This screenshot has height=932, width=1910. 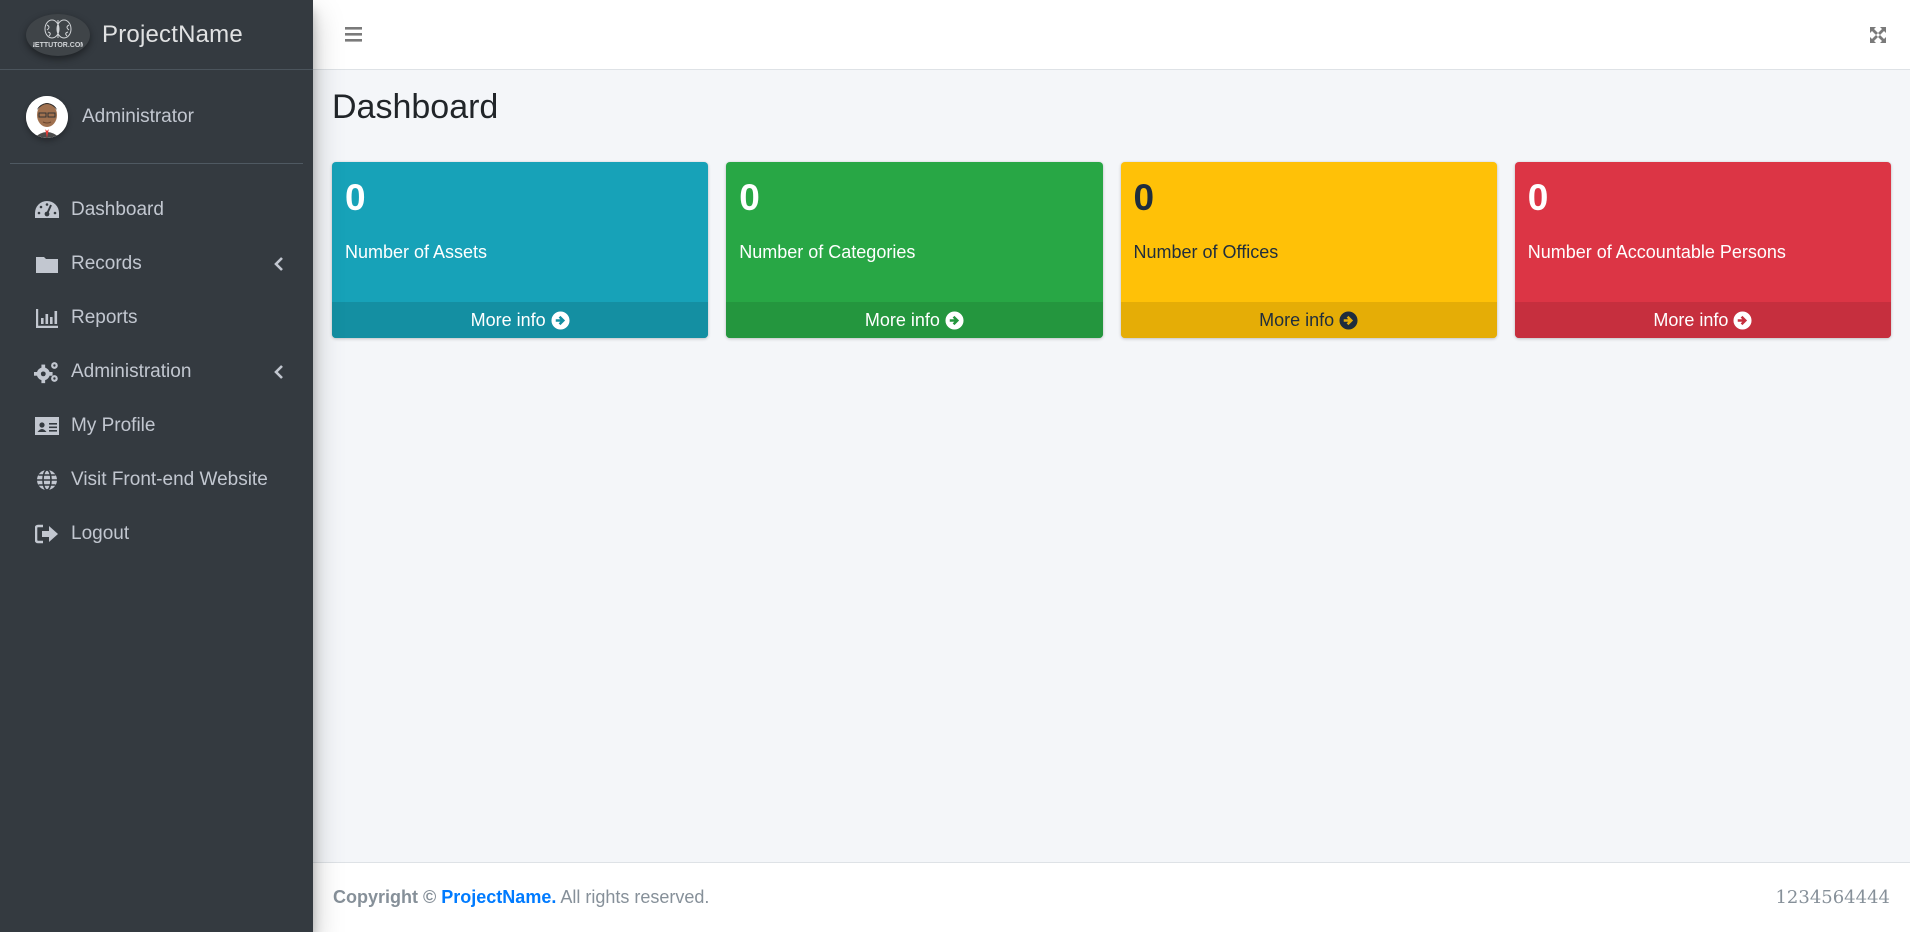 What do you see at coordinates (104, 317) in the screenshot?
I see `sidebar-item-label: Reports` at bounding box center [104, 317].